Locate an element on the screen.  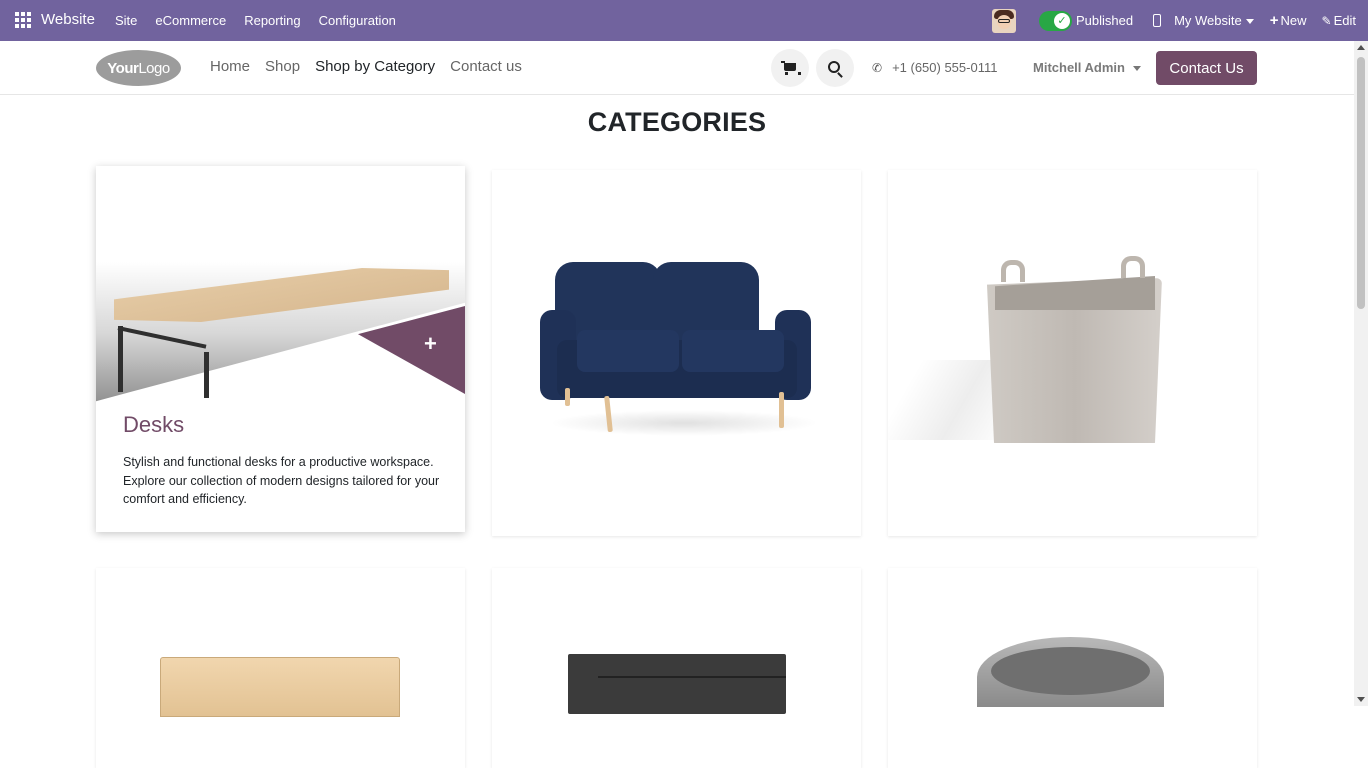
admin-menu-ecommerce: eCommerce is located at coordinates (190, 20).